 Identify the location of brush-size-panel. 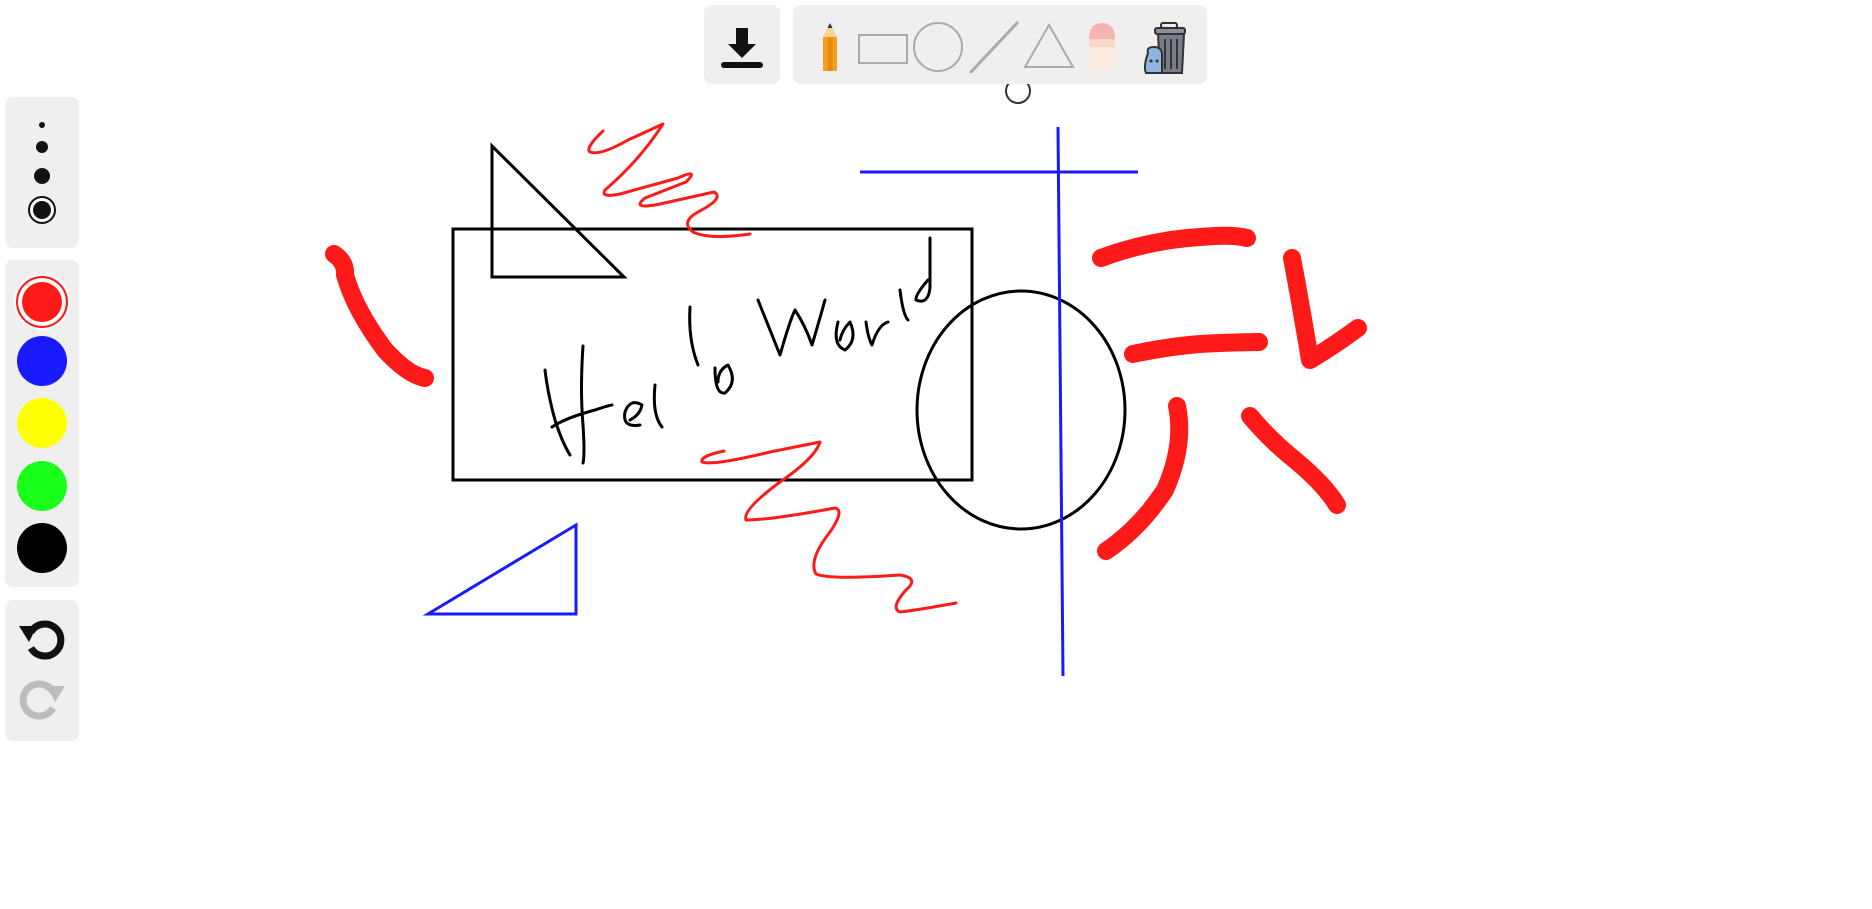
(42, 172).